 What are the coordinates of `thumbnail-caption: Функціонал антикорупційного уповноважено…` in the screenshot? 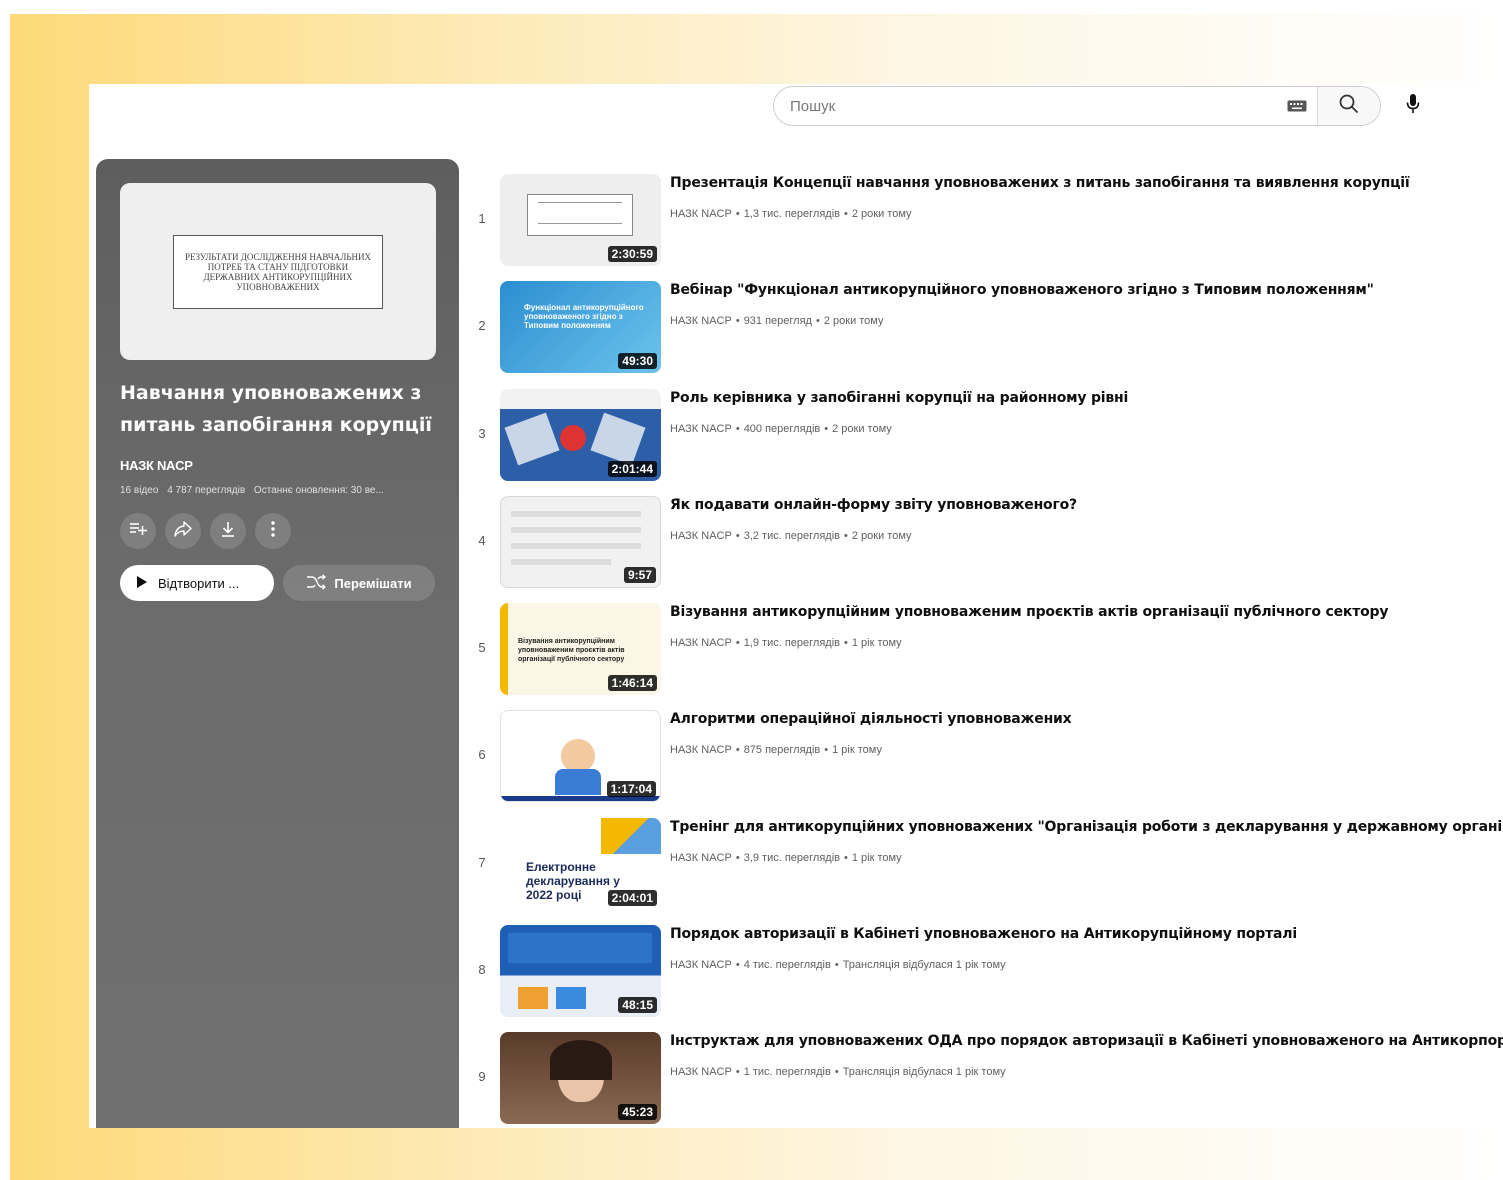 It's located at (584, 317).